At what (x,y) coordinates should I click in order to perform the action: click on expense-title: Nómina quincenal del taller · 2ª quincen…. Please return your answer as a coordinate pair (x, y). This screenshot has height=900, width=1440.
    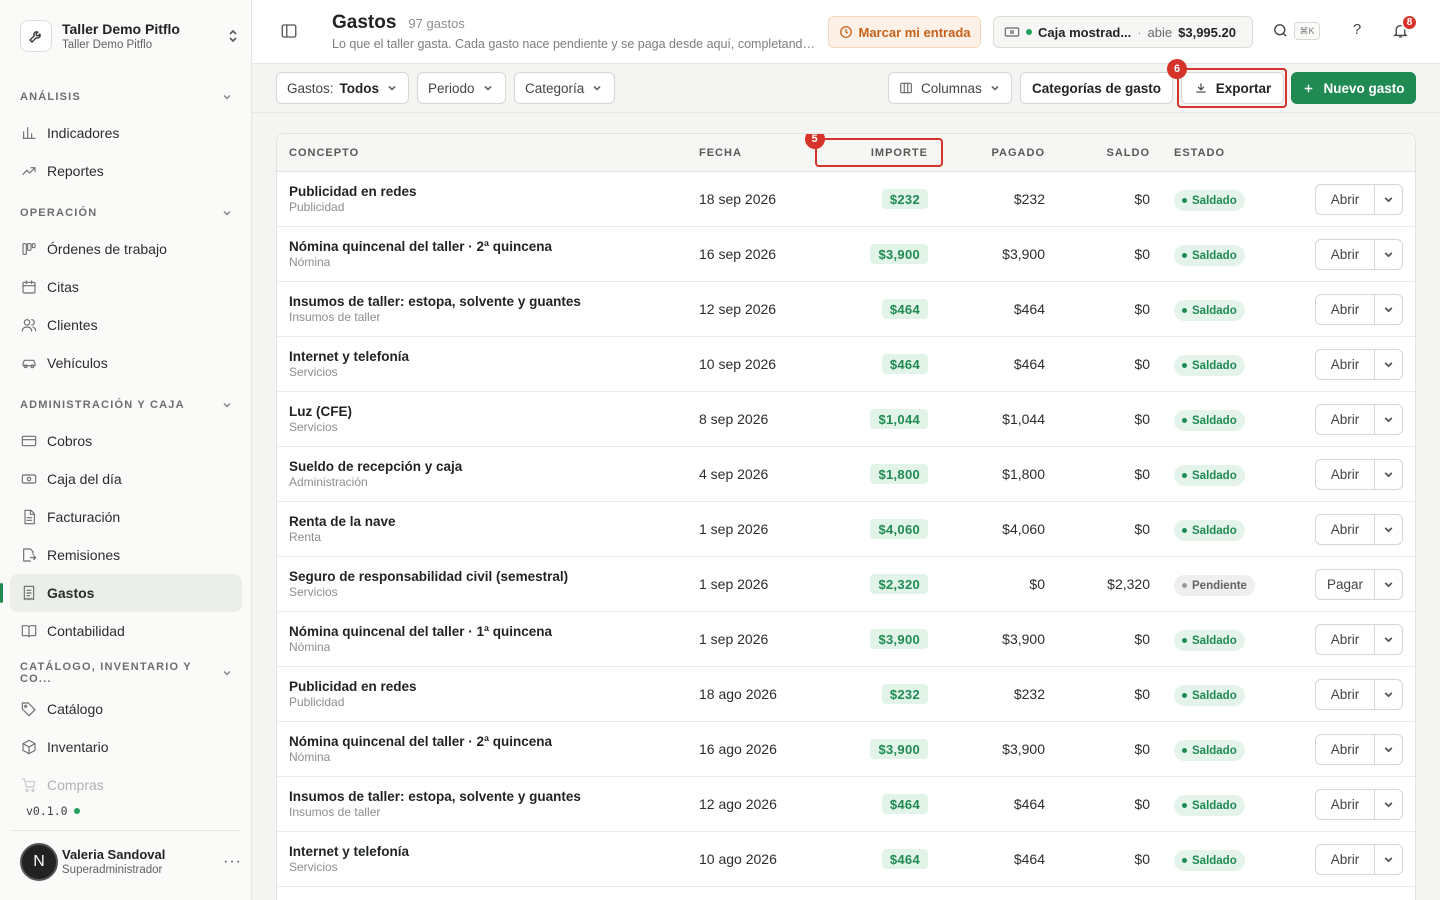
    Looking at the image, I should click on (421, 741).